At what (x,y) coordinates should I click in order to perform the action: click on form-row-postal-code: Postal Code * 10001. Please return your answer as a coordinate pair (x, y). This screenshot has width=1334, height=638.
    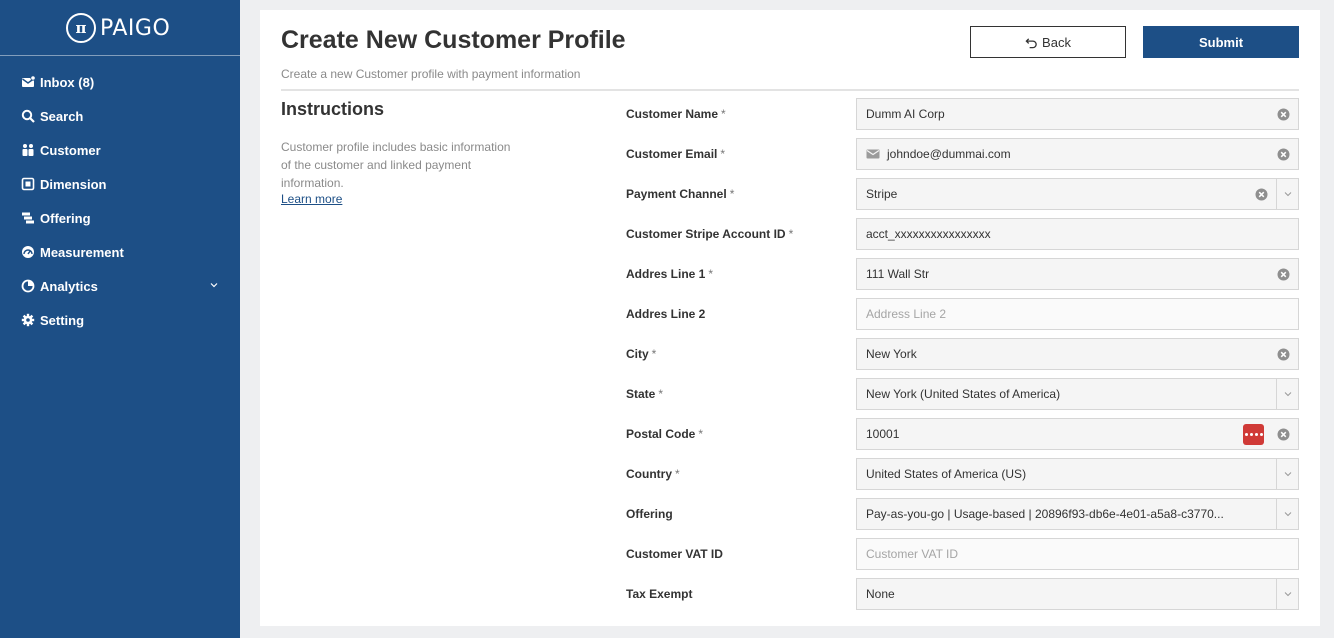
    Looking at the image, I should click on (962, 434).